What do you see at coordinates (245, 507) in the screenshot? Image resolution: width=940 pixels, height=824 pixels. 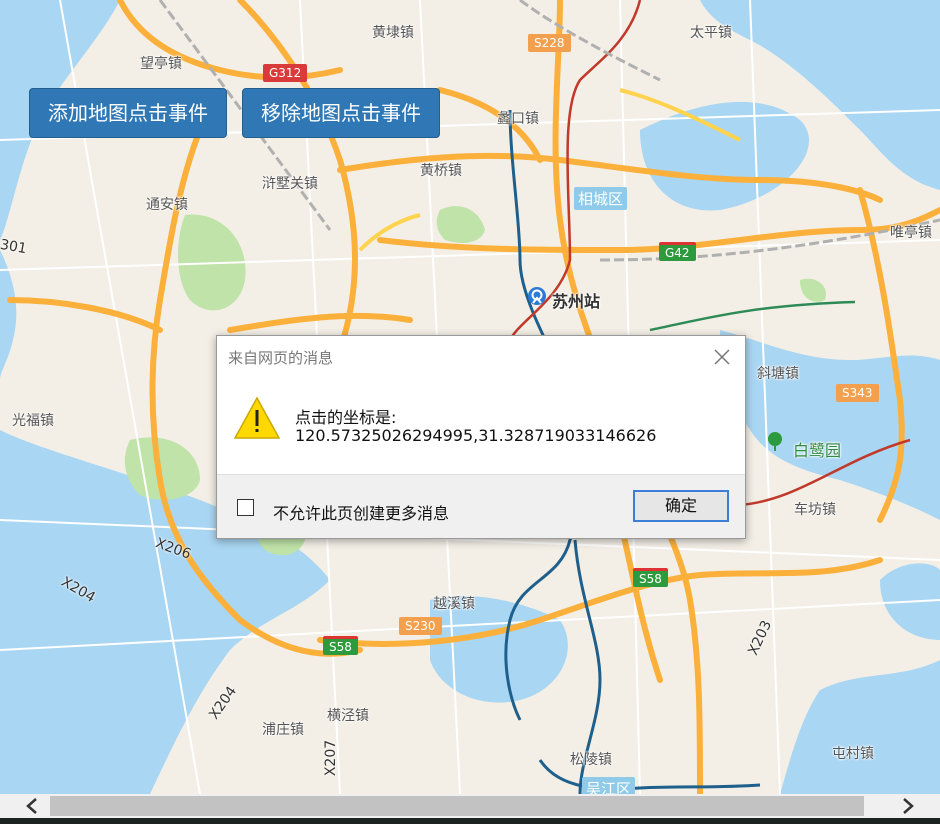 I see `suppress-dialogs-checkbox` at bounding box center [245, 507].